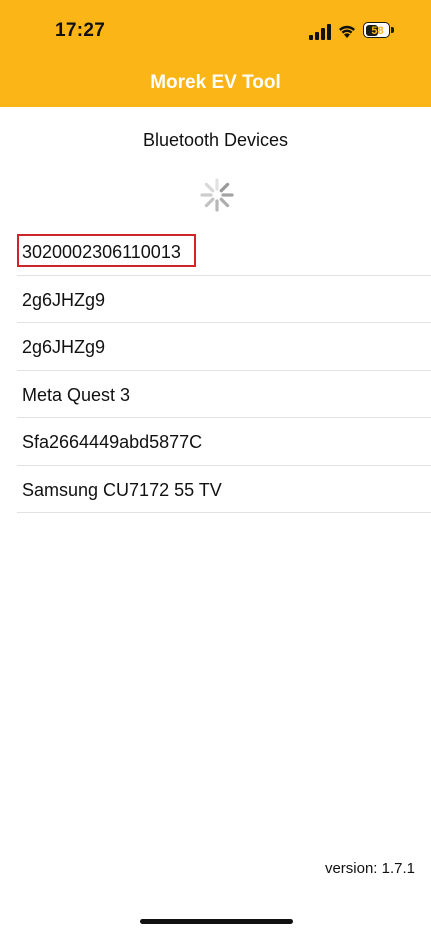 The height and width of the screenshot is (934, 431). I want to click on device-name: 3020002306110013, so click(101, 252).